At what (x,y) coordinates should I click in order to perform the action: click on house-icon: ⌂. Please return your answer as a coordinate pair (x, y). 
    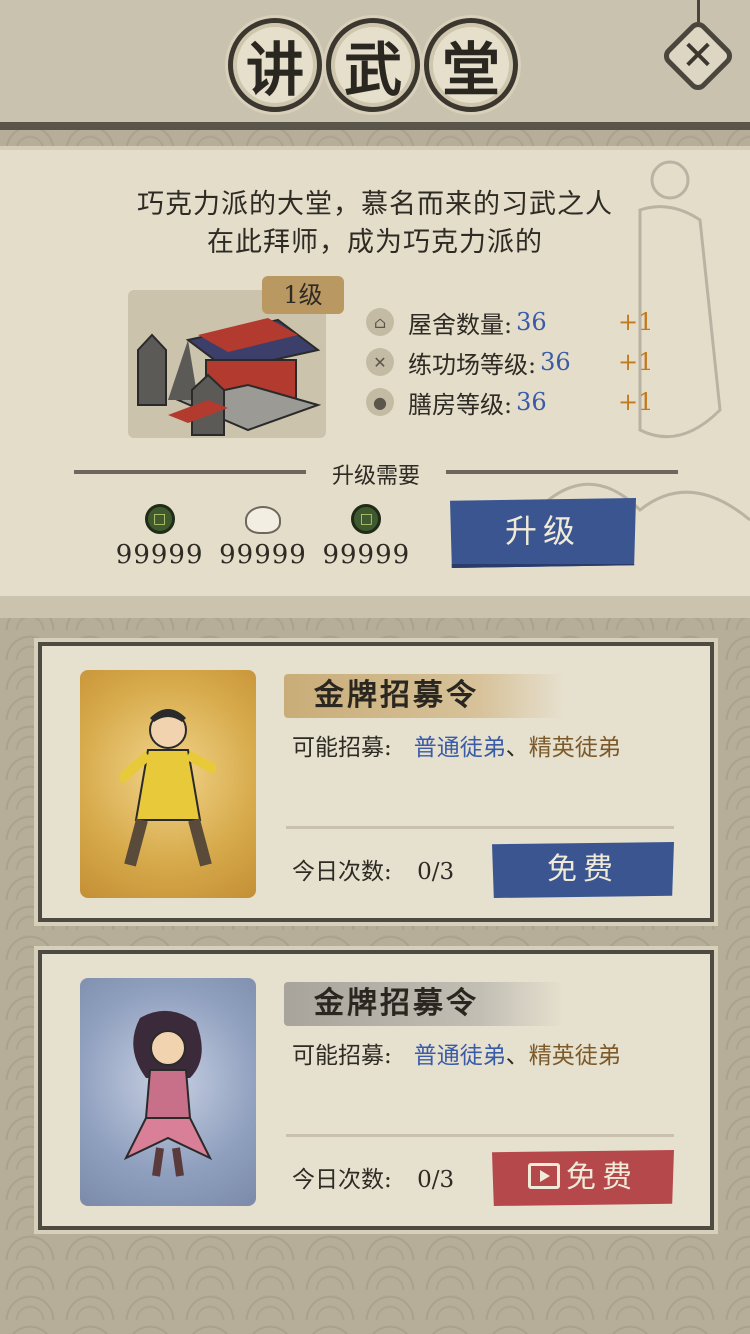
    Looking at the image, I should click on (380, 322).